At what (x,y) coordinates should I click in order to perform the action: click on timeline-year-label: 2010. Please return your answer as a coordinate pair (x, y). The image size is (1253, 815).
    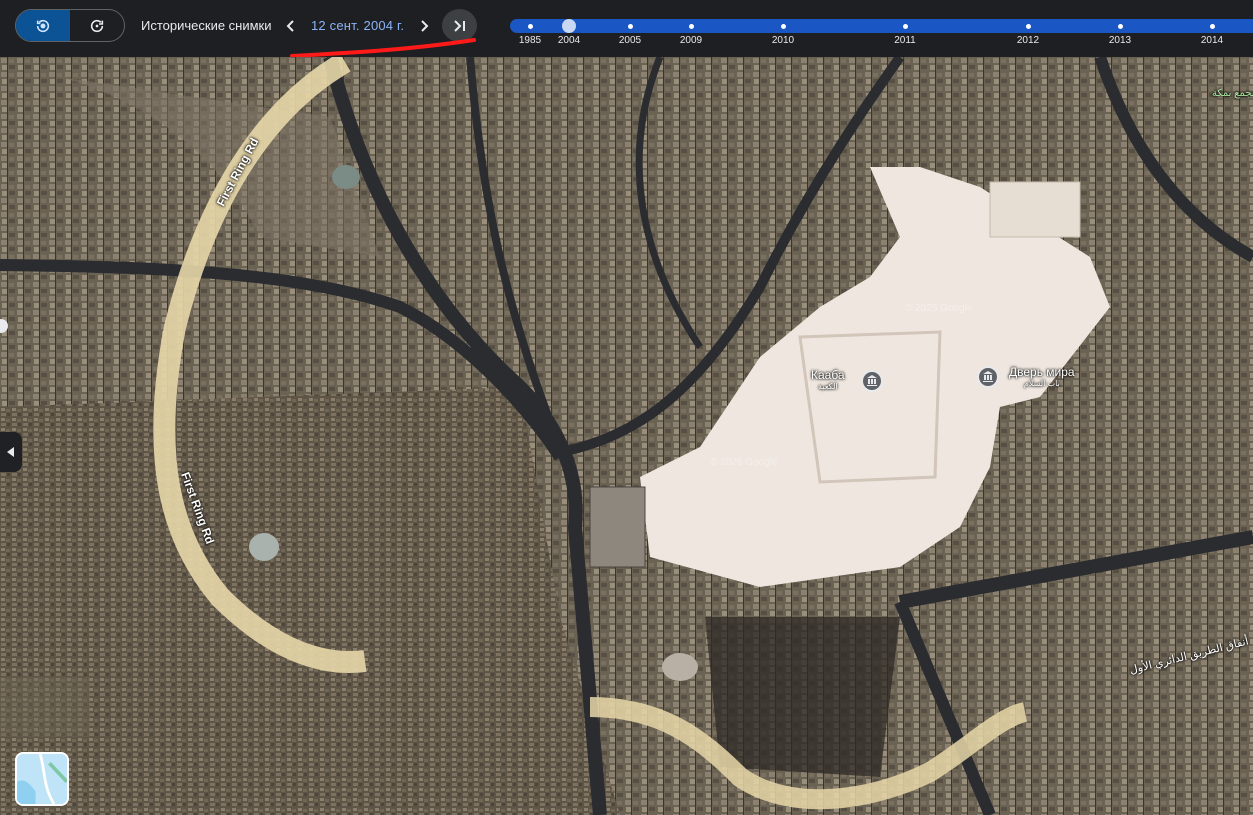
    Looking at the image, I should click on (783, 40).